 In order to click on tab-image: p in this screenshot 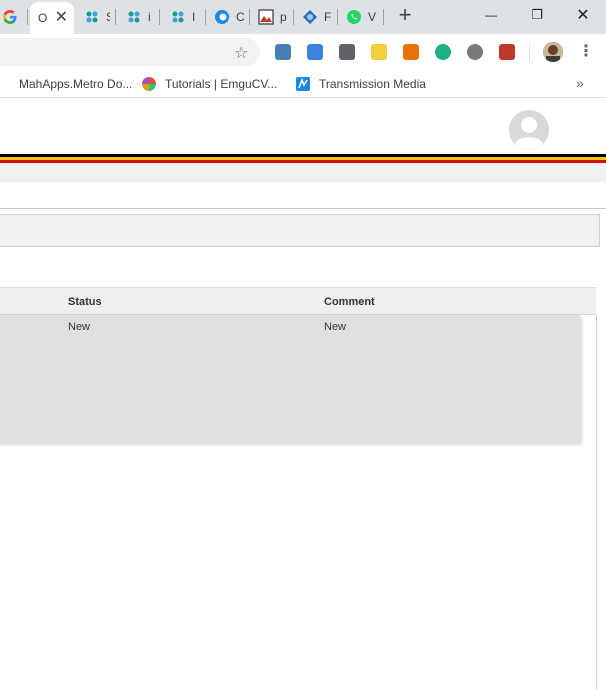, I will do `click(273, 17)`.